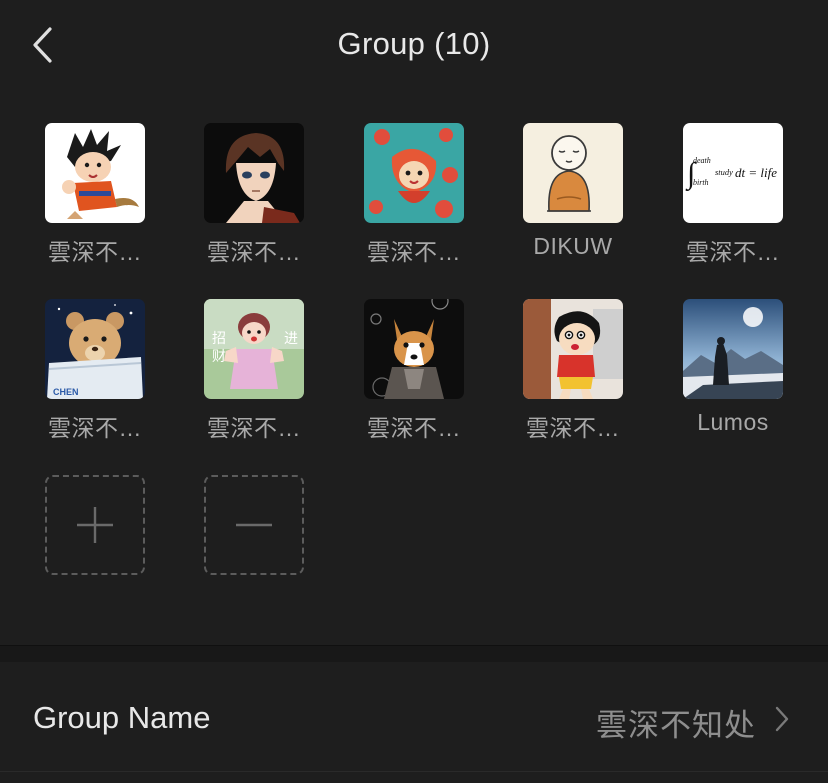 The width and height of the screenshot is (828, 783). I want to click on dog-avatar, so click(414, 349).